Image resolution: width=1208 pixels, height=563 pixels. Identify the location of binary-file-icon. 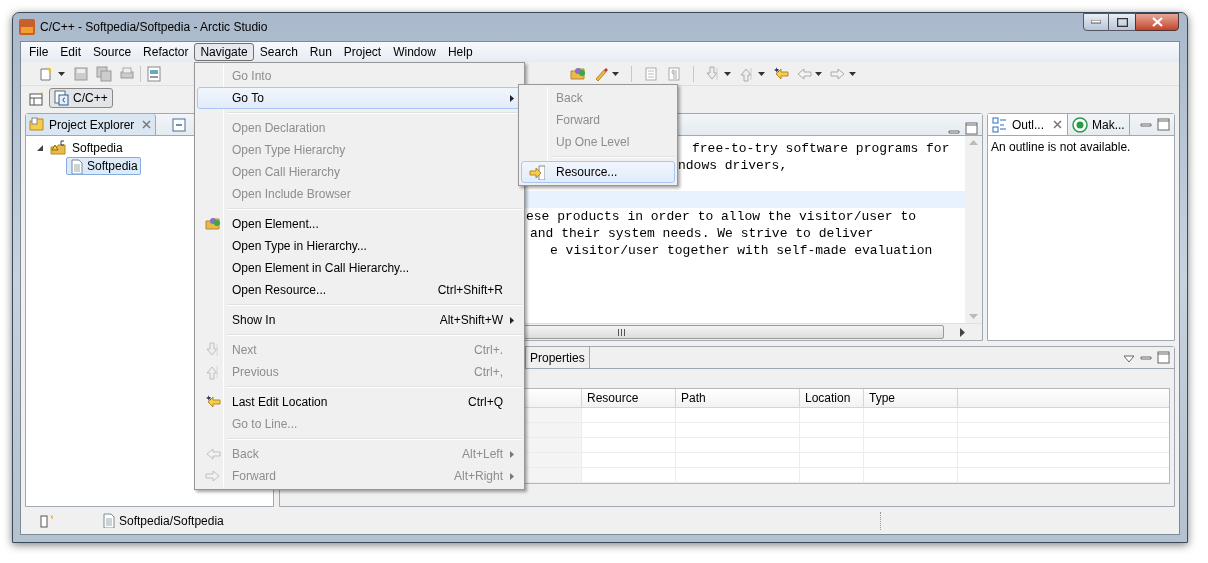
(154, 73).